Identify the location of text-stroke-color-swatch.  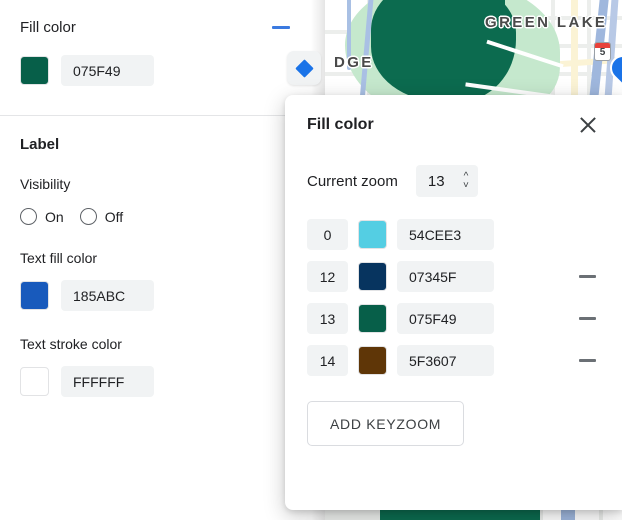
(34, 381).